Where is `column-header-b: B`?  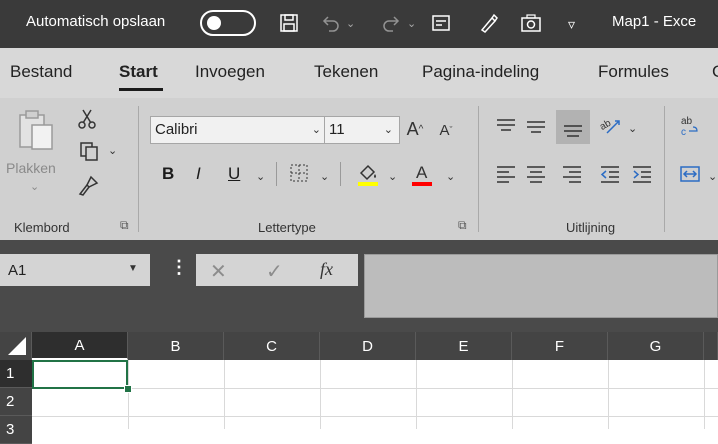 column-header-b: B is located at coordinates (176, 346).